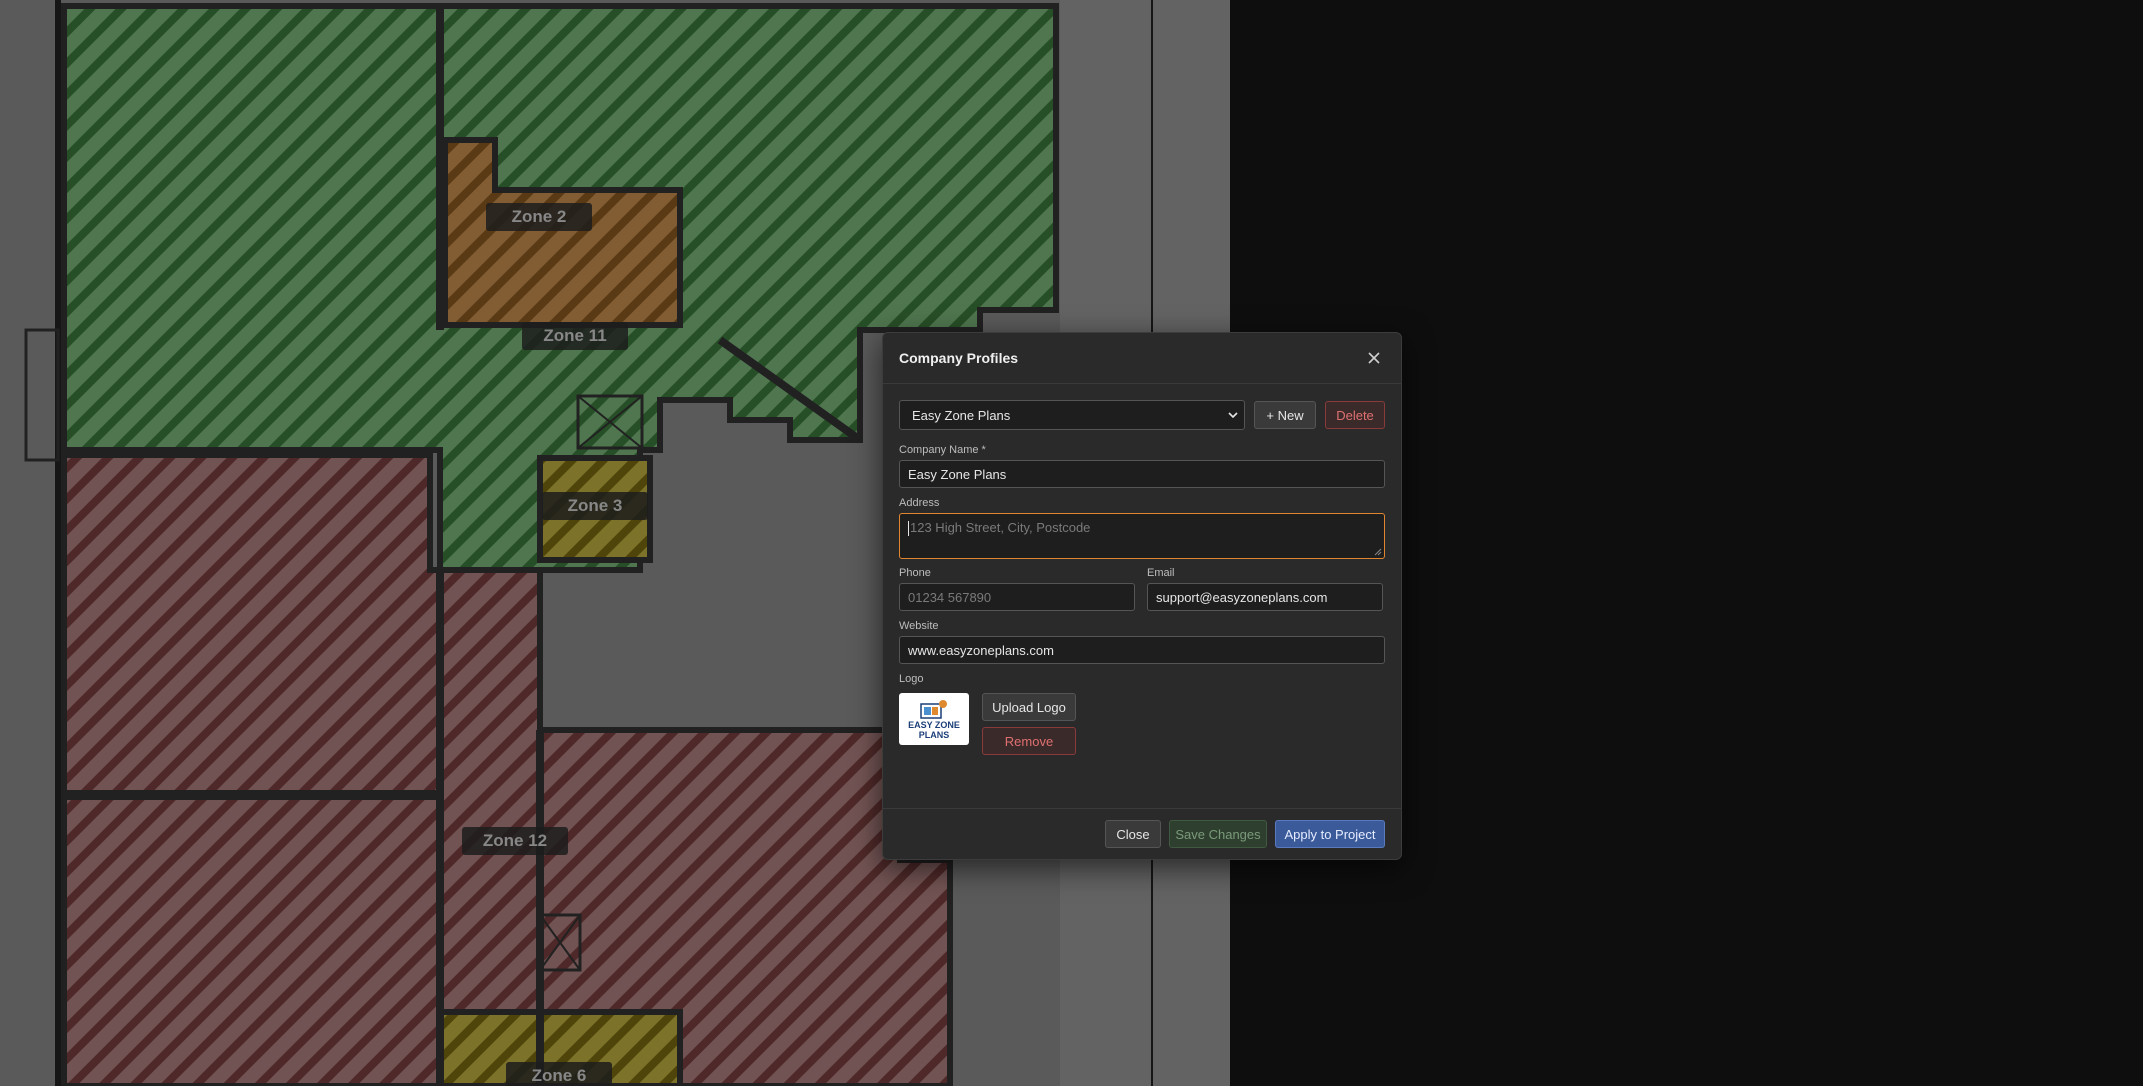 The width and height of the screenshot is (2143, 1086). Describe the element at coordinates (595, 506) in the screenshot. I see `zone-label-3: Zone 3` at that location.